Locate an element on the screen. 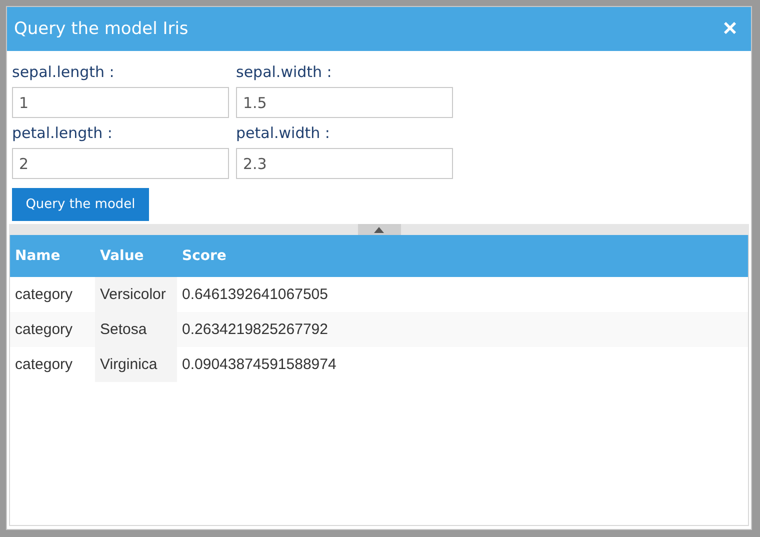 The image size is (760, 537). window-title: Query the model Iris is located at coordinates (101, 29).